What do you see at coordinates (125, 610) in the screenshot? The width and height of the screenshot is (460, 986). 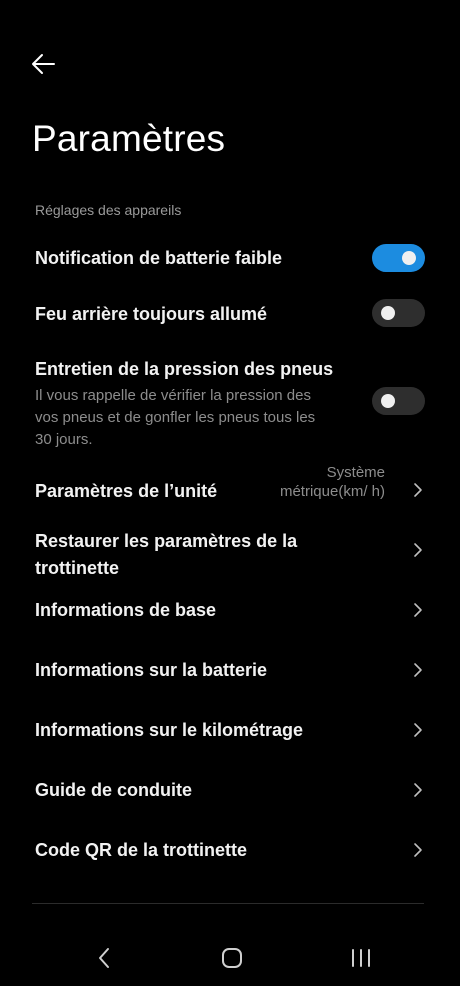 I see `basic-info-item: Informations de base` at bounding box center [125, 610].